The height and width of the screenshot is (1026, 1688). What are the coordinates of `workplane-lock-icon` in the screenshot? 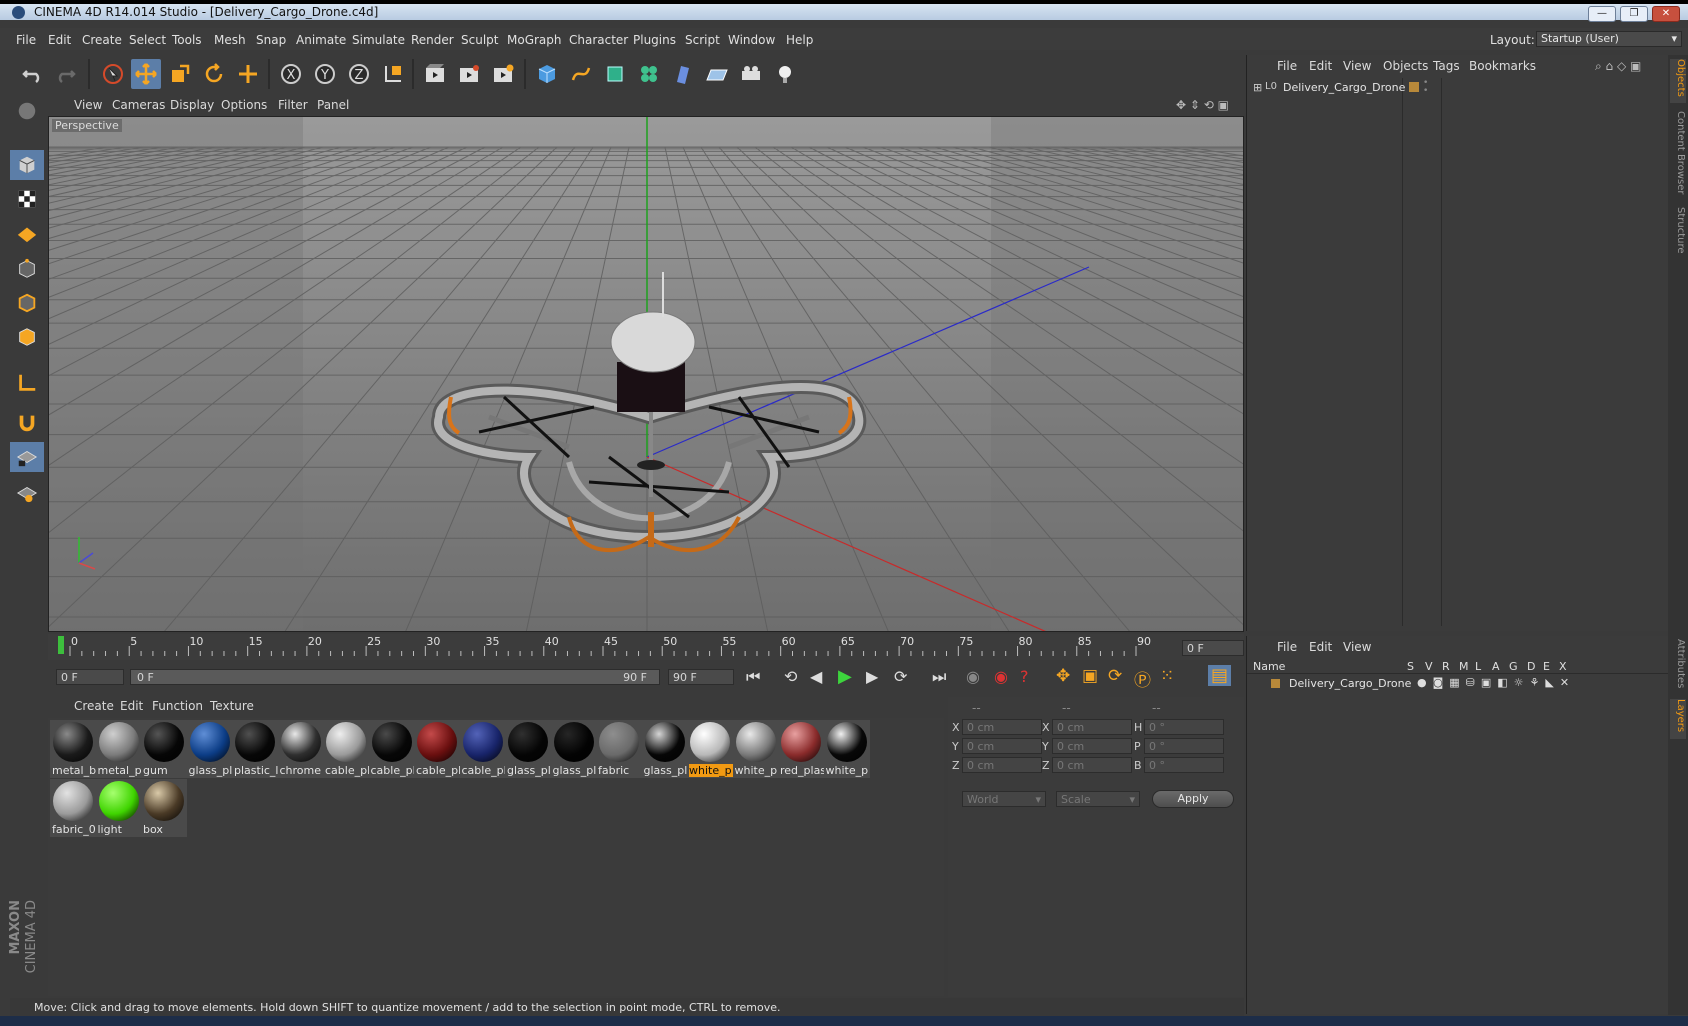 It's located at (27, 457).